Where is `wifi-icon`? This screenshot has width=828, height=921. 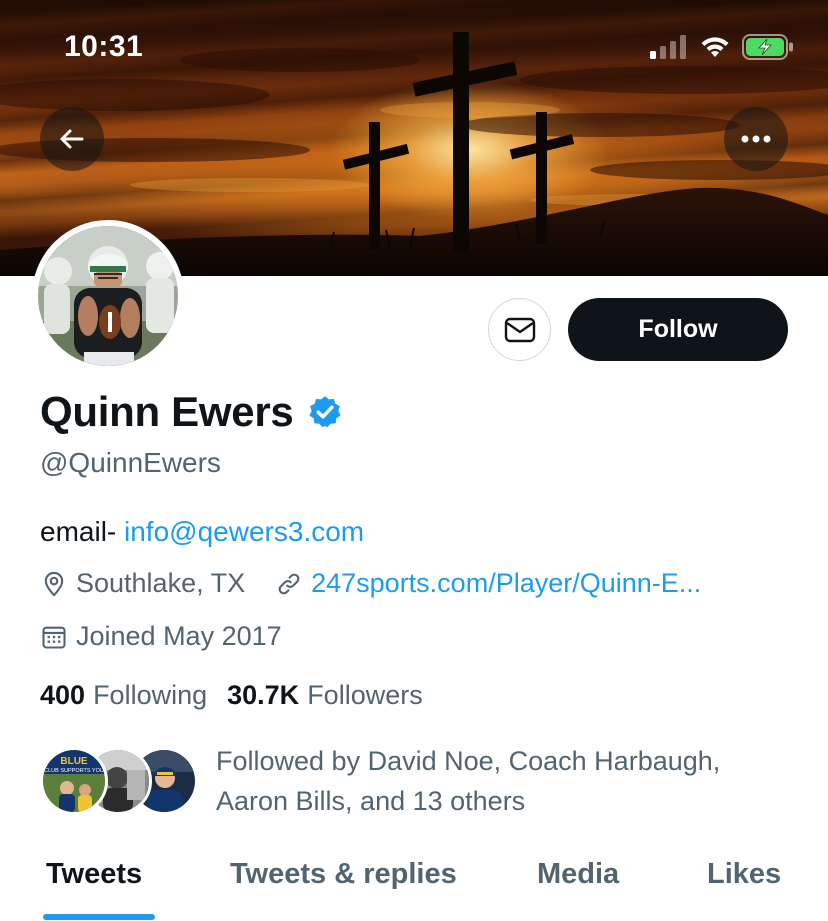
wifi-icon is located at coordinates (715, 47).